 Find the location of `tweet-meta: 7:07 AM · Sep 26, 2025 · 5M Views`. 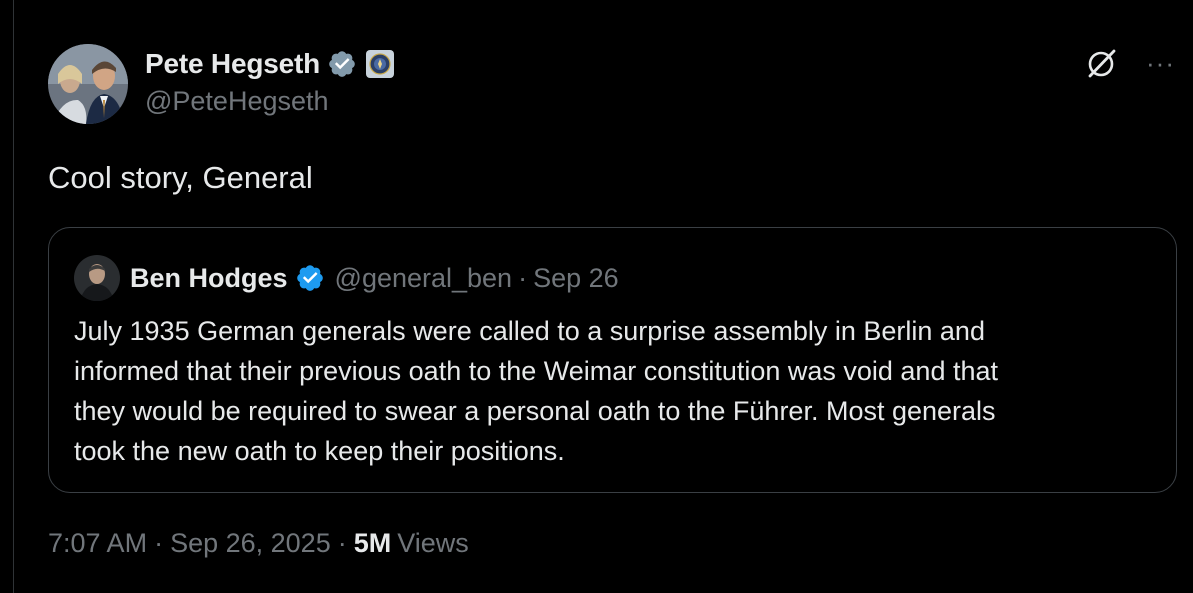

tweet-meta: 7:07 AM · Sep 26, 2025 · 5M Views is located at coordinates (258, 543).